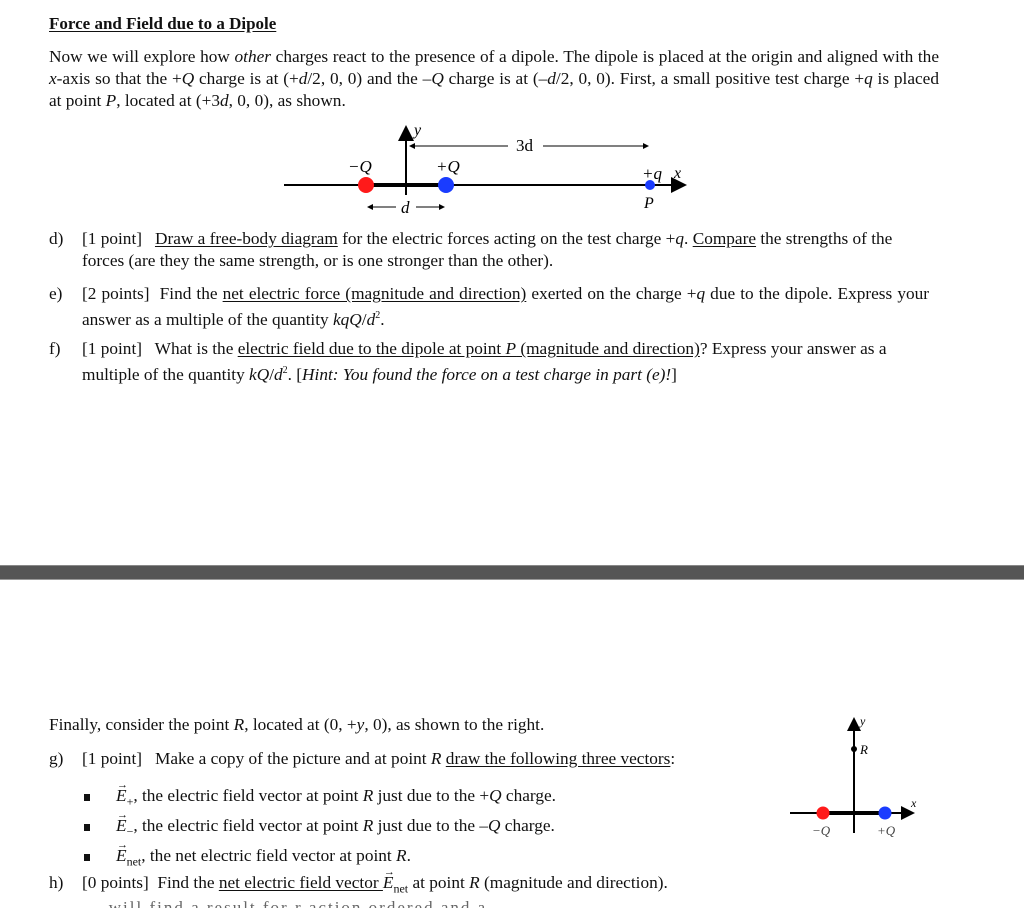 This screenshot has width=1024, height=908. Describe the element at coordinates (854, 749) in the screenshot. I see `point-r` at that location.